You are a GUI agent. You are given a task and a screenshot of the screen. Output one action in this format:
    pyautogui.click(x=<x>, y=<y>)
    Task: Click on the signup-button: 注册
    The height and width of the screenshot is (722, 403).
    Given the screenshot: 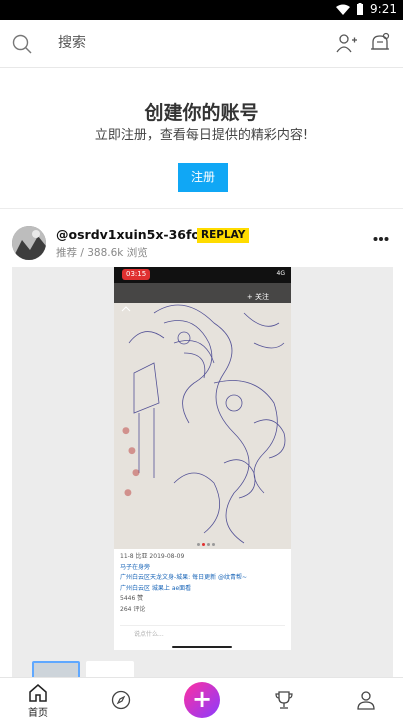 What is the action you would take?
    pyautogui.click(x=203, y=177)
    